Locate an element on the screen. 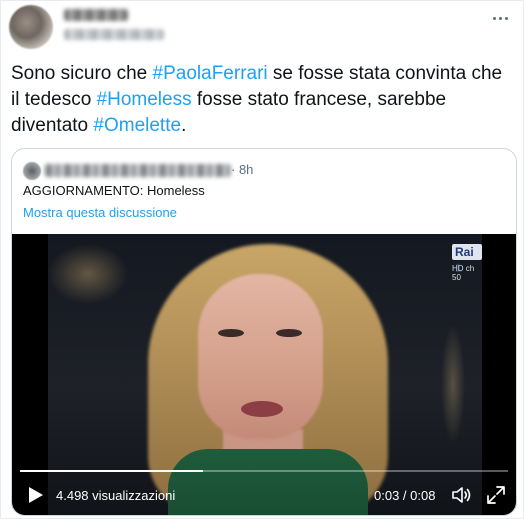 The width and height of the screenshot is (524, 519). progress-fill is located at coordinates (111, 471).